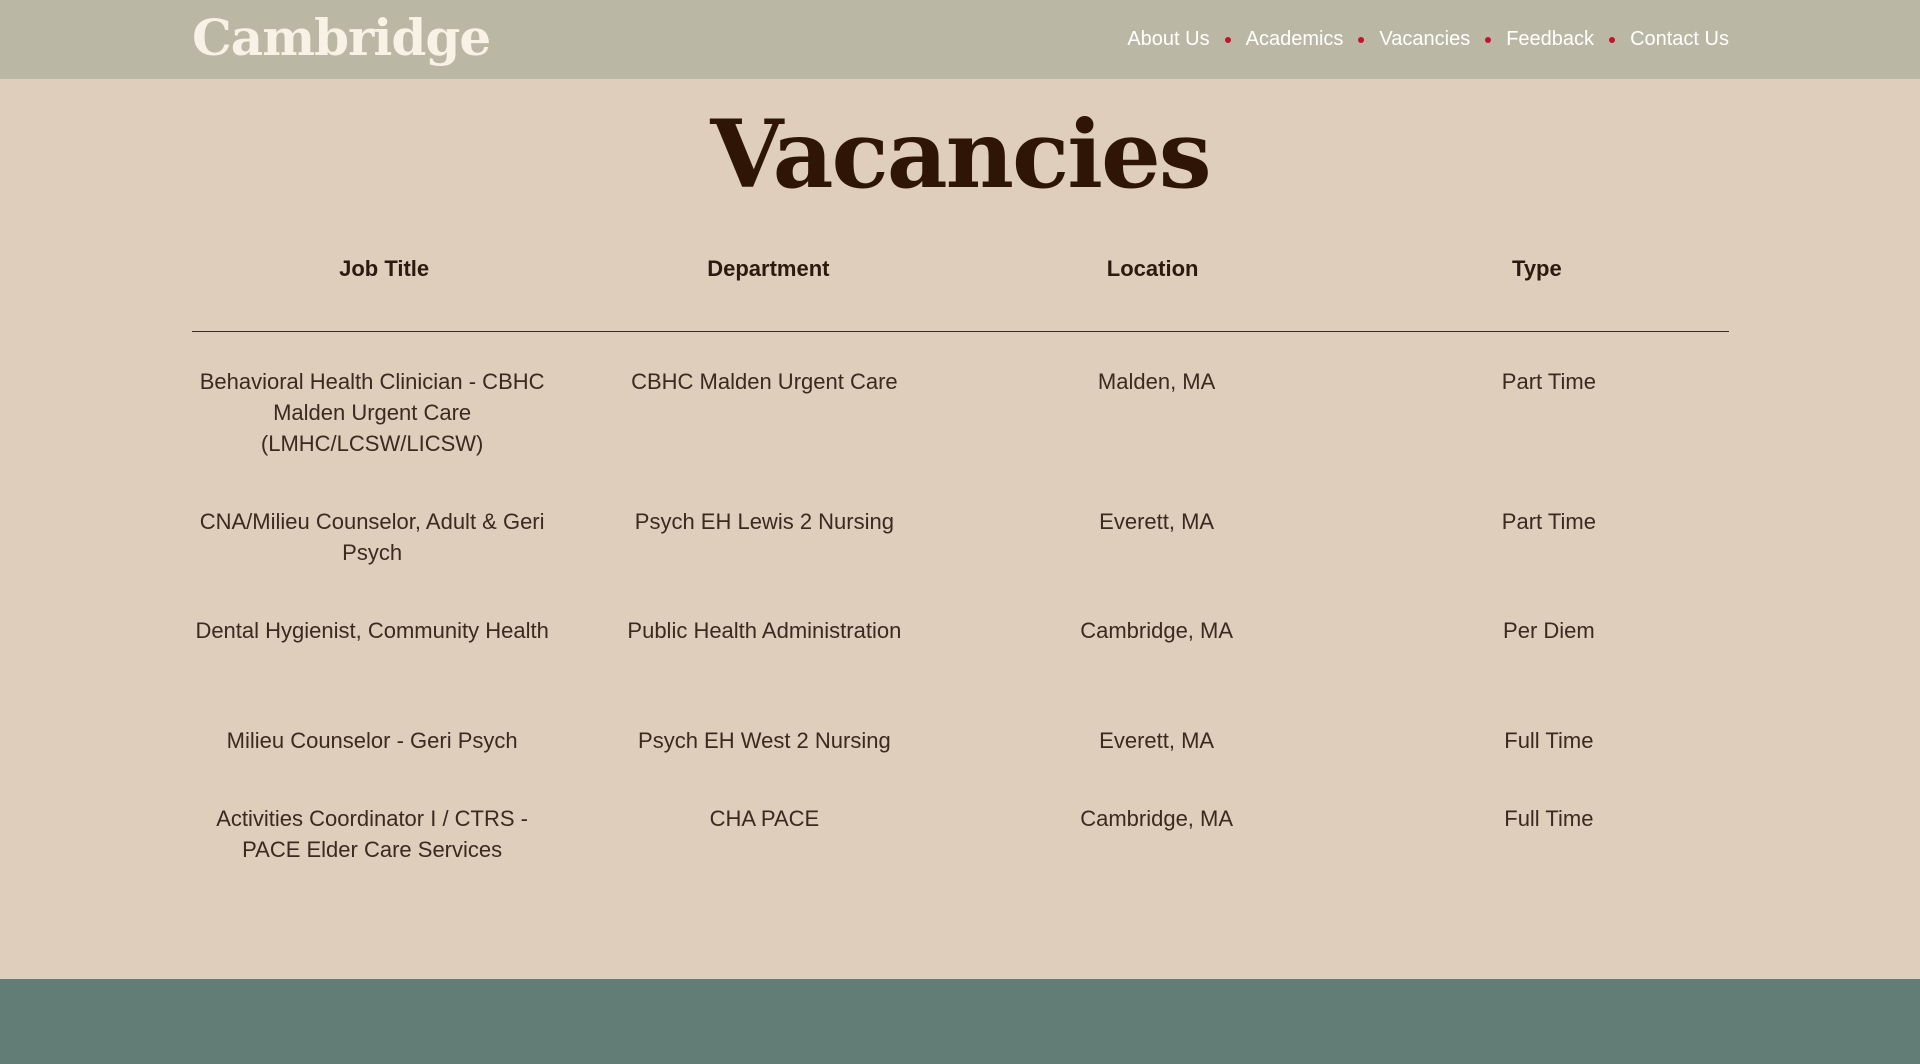 The height and width of the screenshot is (1064, 1920). I want to click on column-header-type: Type, so click(1537, 268).